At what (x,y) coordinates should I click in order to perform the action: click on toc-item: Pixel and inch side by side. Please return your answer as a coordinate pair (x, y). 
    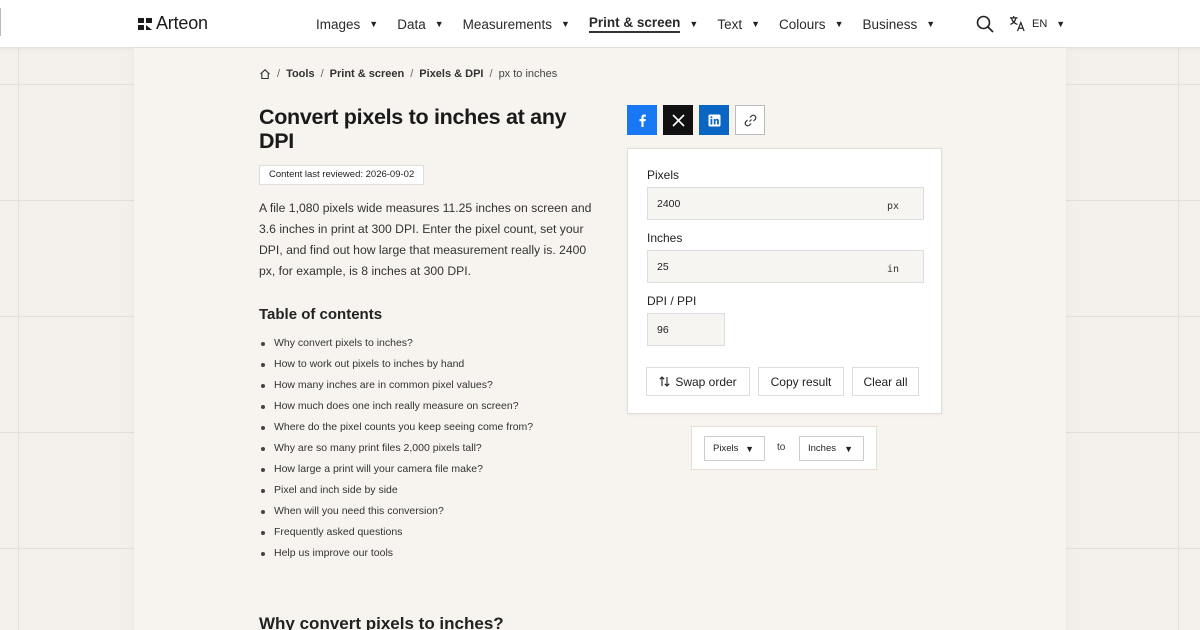
    Looking at the image, I should click on (396, 490).